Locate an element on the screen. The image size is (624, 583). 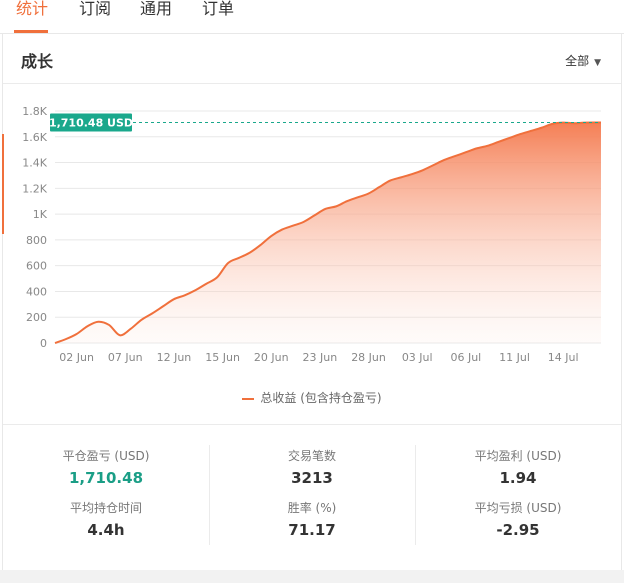
y-tick-label: 400 is located at coordinates (36, 291).